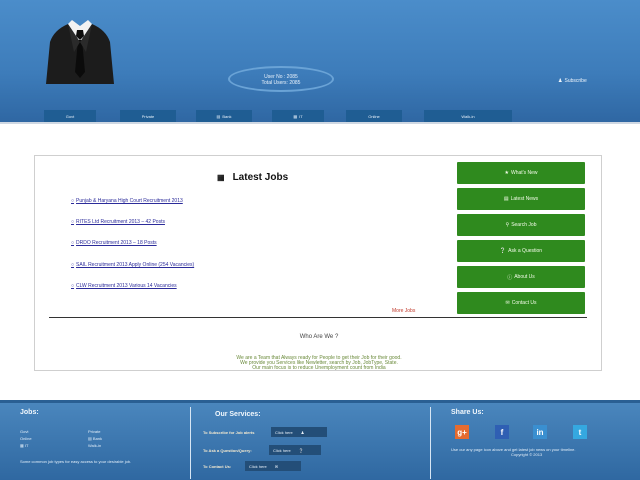  I want to click on footer-share-heading: Share Us:, so click(467, 412).